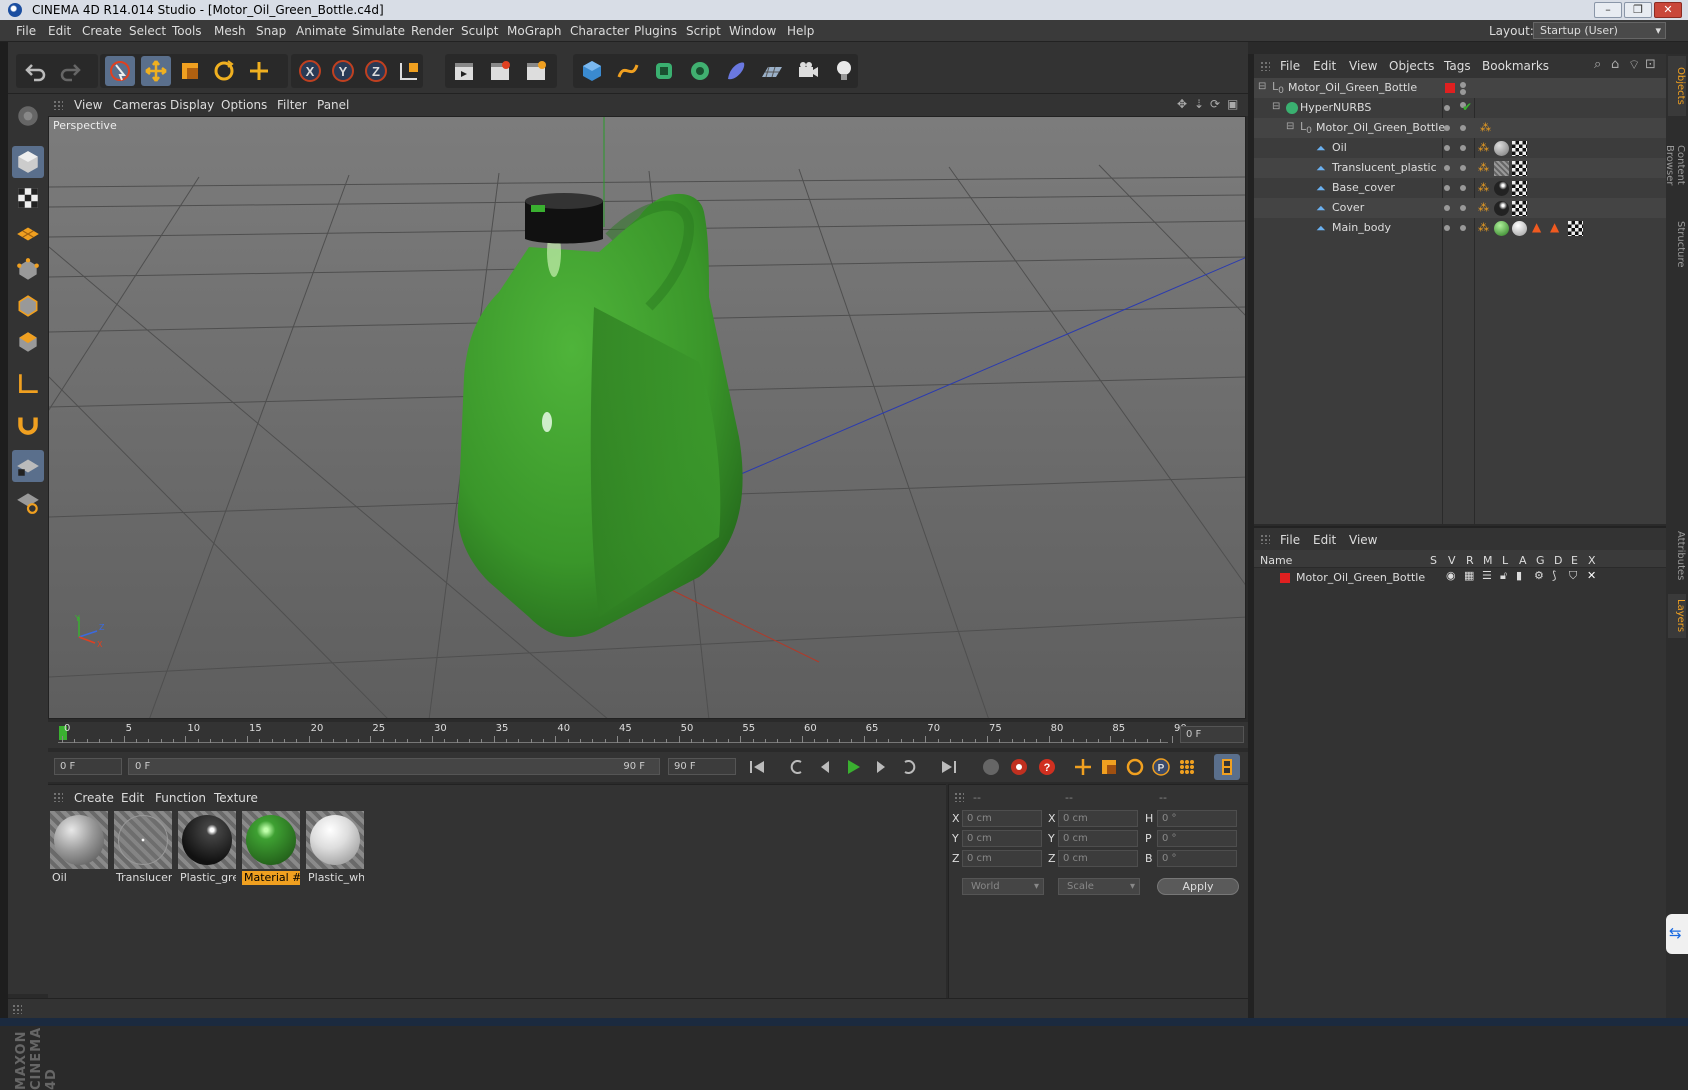 The height and width of the screenshot is (1090, 1688). I want to click on rotation-p-field: 0 °, so click(1197, 838).